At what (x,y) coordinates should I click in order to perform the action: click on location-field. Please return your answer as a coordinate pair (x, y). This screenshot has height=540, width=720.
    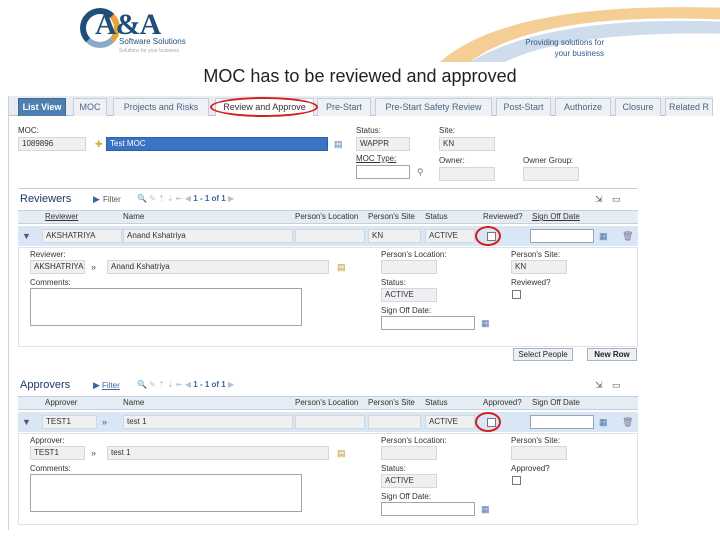
    Looking at the image, I should click on (409, 267).